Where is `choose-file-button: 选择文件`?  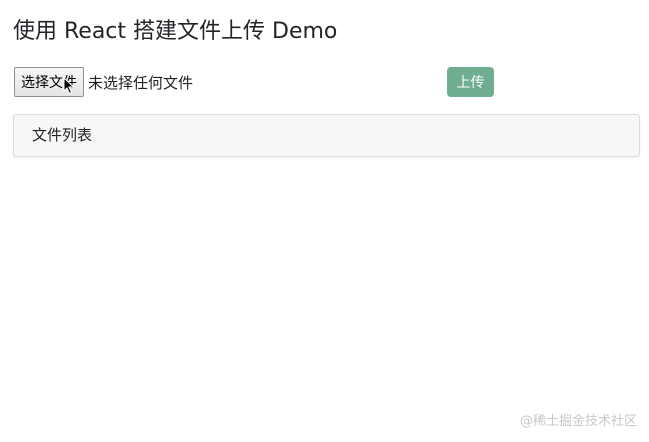 choose-file-button: 选择文件 is located at coordinates (49, 82).